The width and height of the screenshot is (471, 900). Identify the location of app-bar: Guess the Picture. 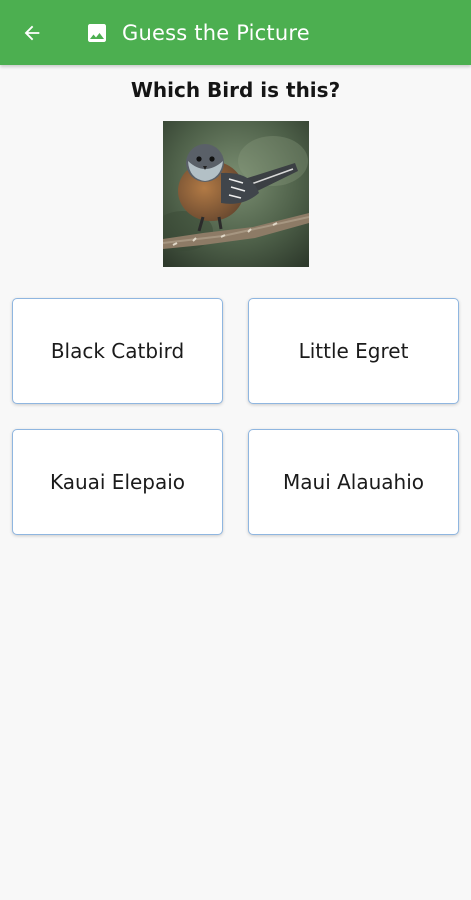
(235, 32).